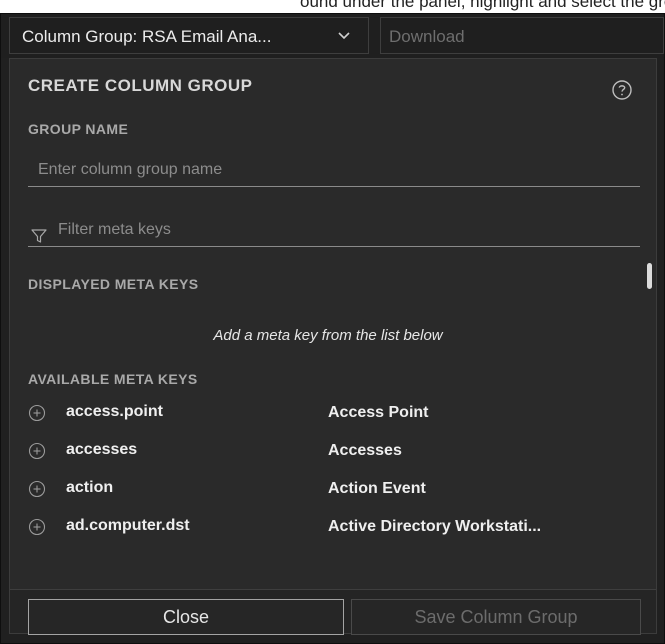 The width and height of the screenshot is (665, 644). What do you see at coordinates (344, 35) in the screenshot?
I see `chevron-down-icon` at bounding box center [344, 35].